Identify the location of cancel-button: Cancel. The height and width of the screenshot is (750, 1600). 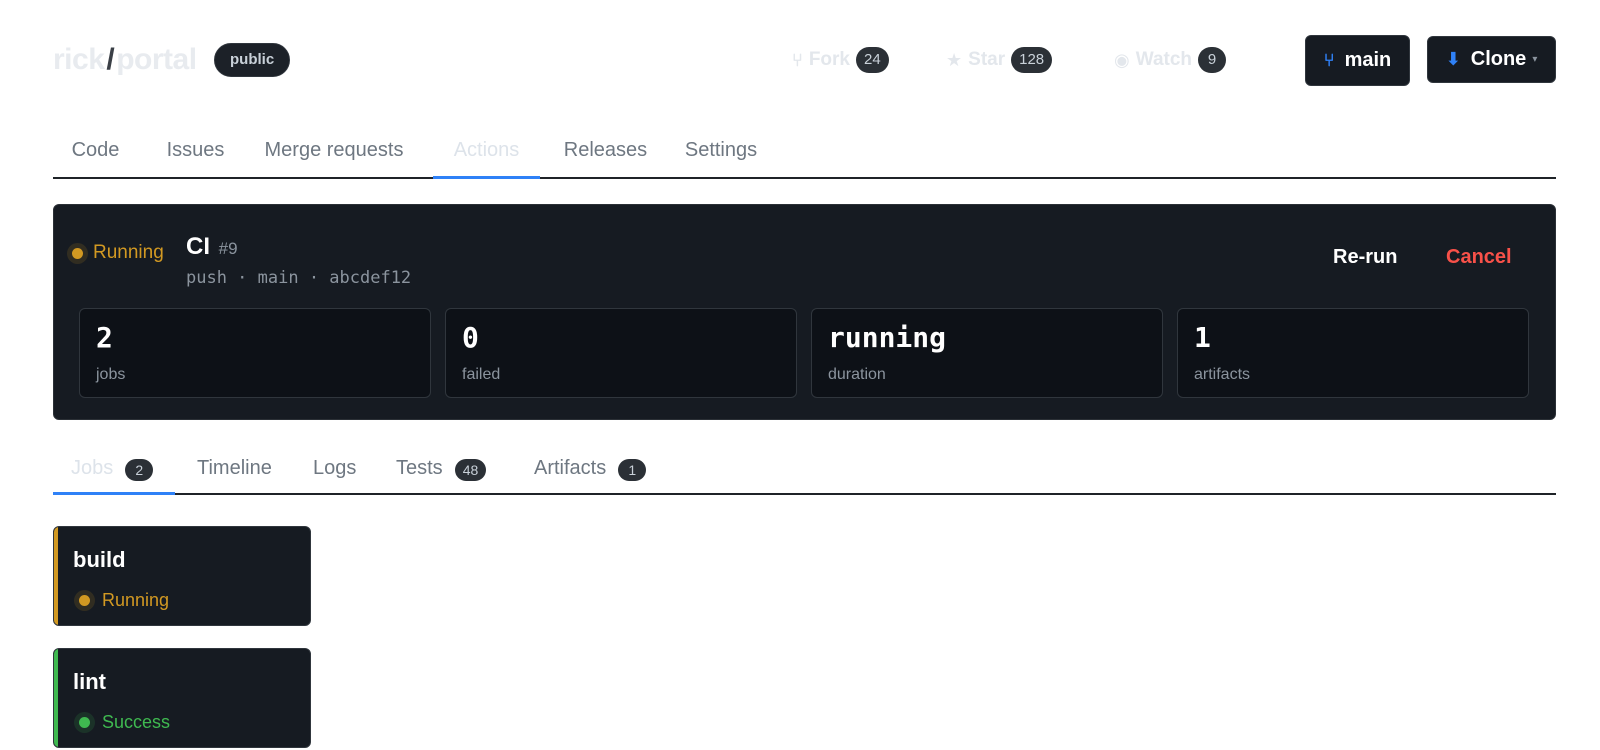
(1479, 257).